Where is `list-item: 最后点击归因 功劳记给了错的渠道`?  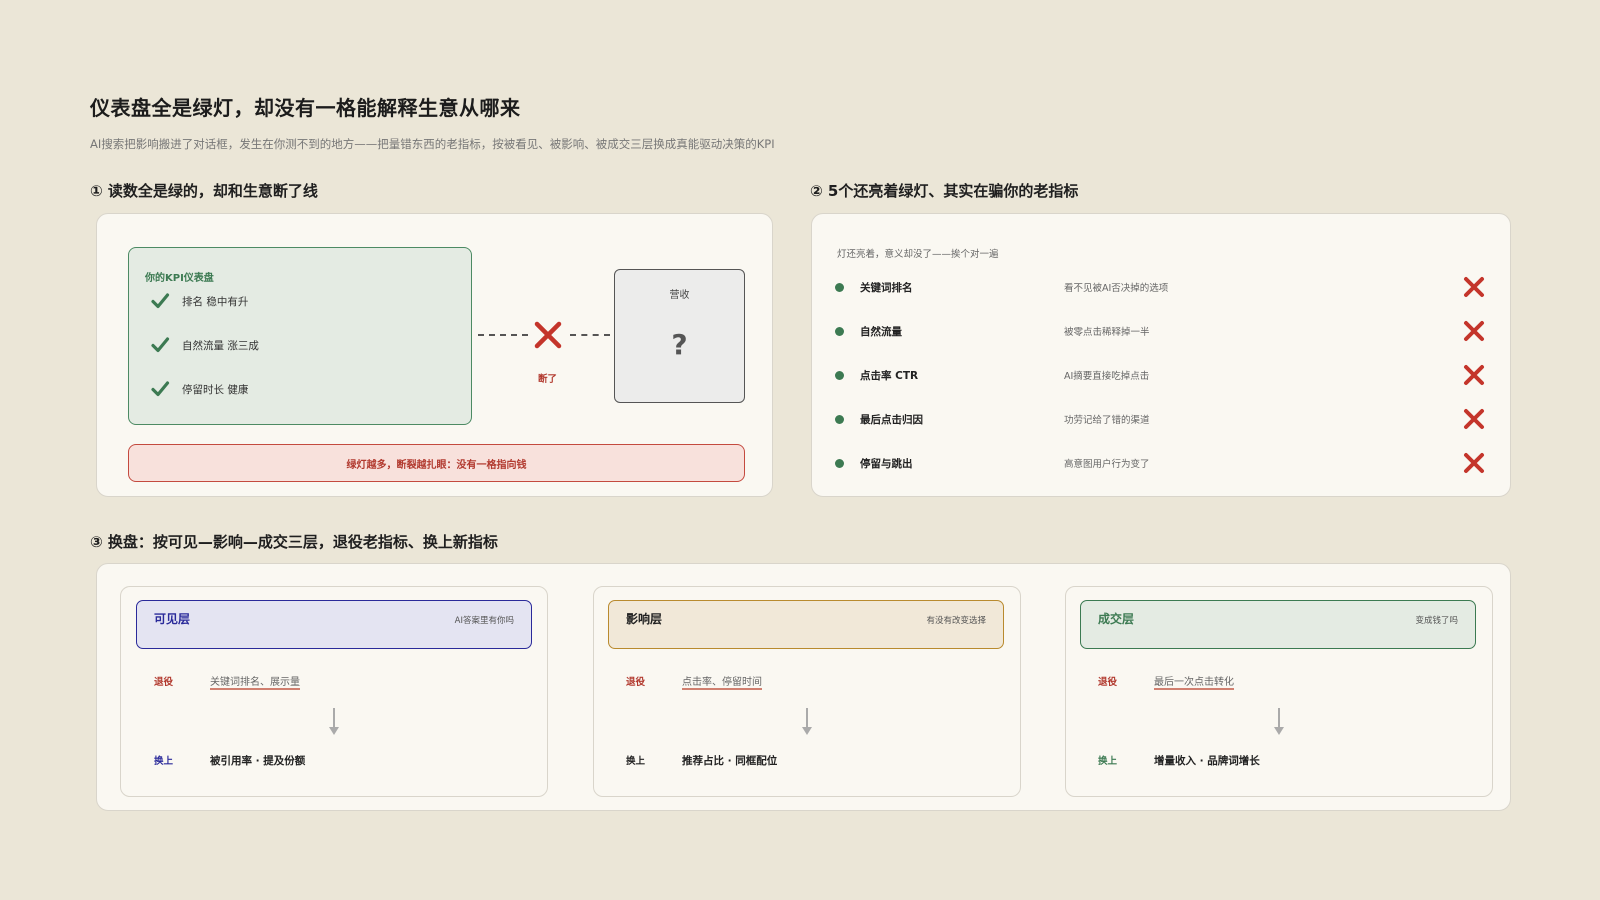
list-item: 最后点击归因 功劳记给了错的渠道 is located at coordinates (1160, 419).